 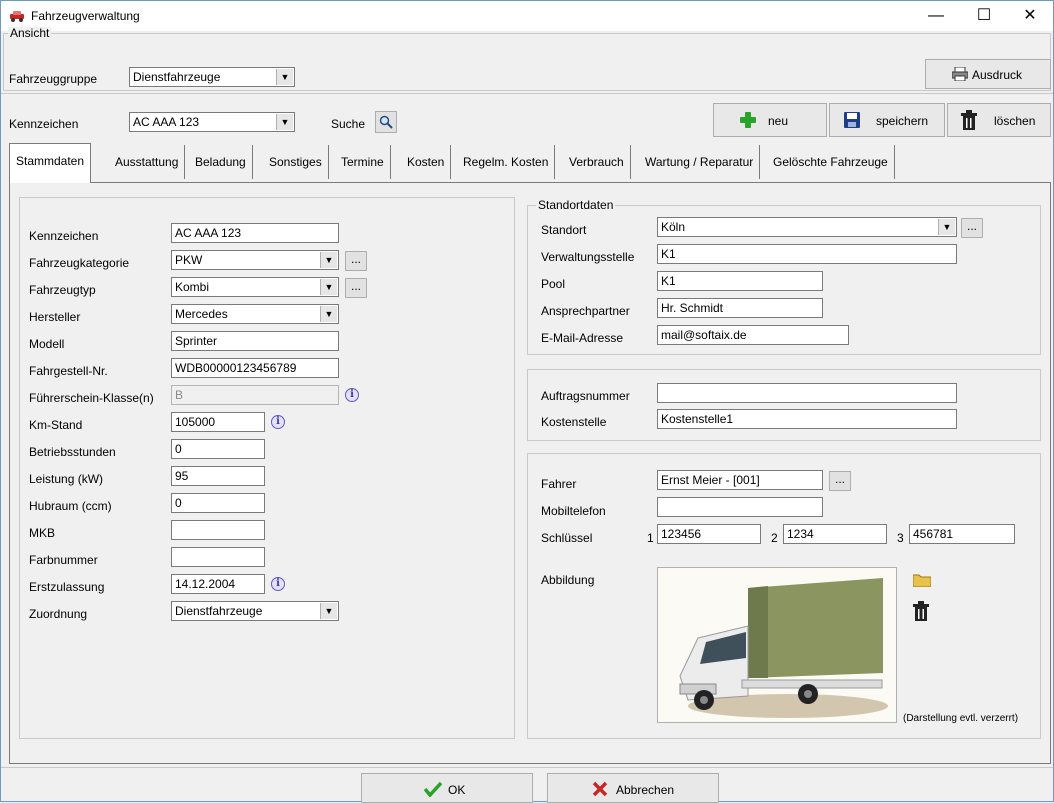 I want to click on kennzeichen-select-value: AC AAA 123, so click(x=166, y=122).